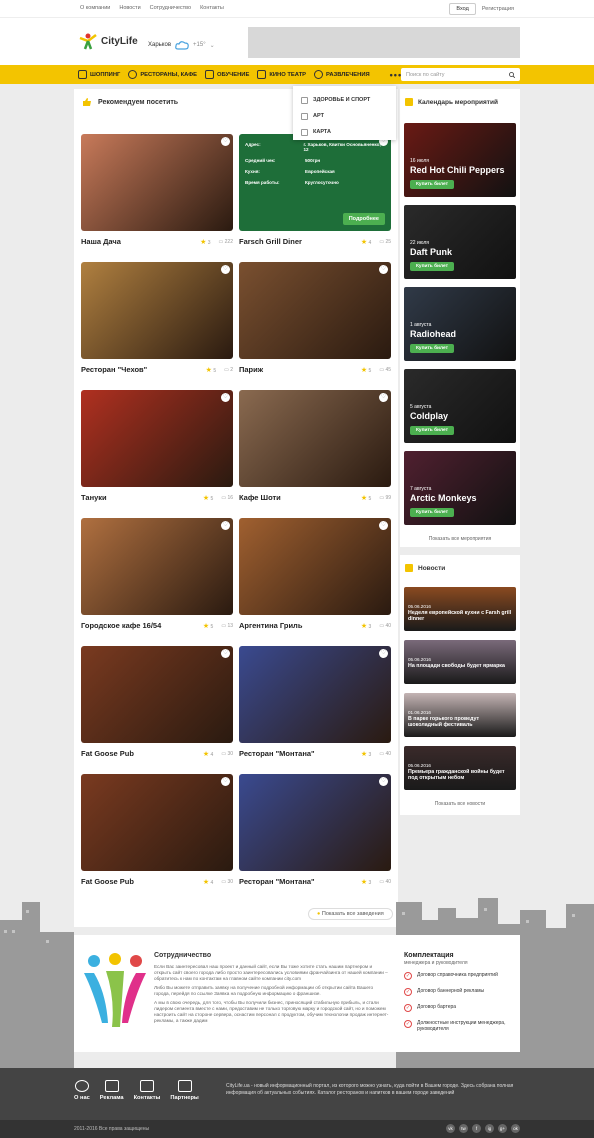 This screenshot has width=594, height=1138. I want to click on venue-rating: 4, so click(212, 755).